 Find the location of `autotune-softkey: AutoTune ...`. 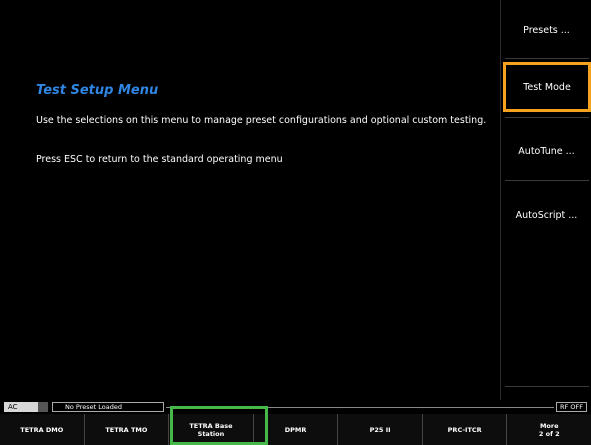

autotune-softkey: AutoTune ... is located at coordinates (546, 151).